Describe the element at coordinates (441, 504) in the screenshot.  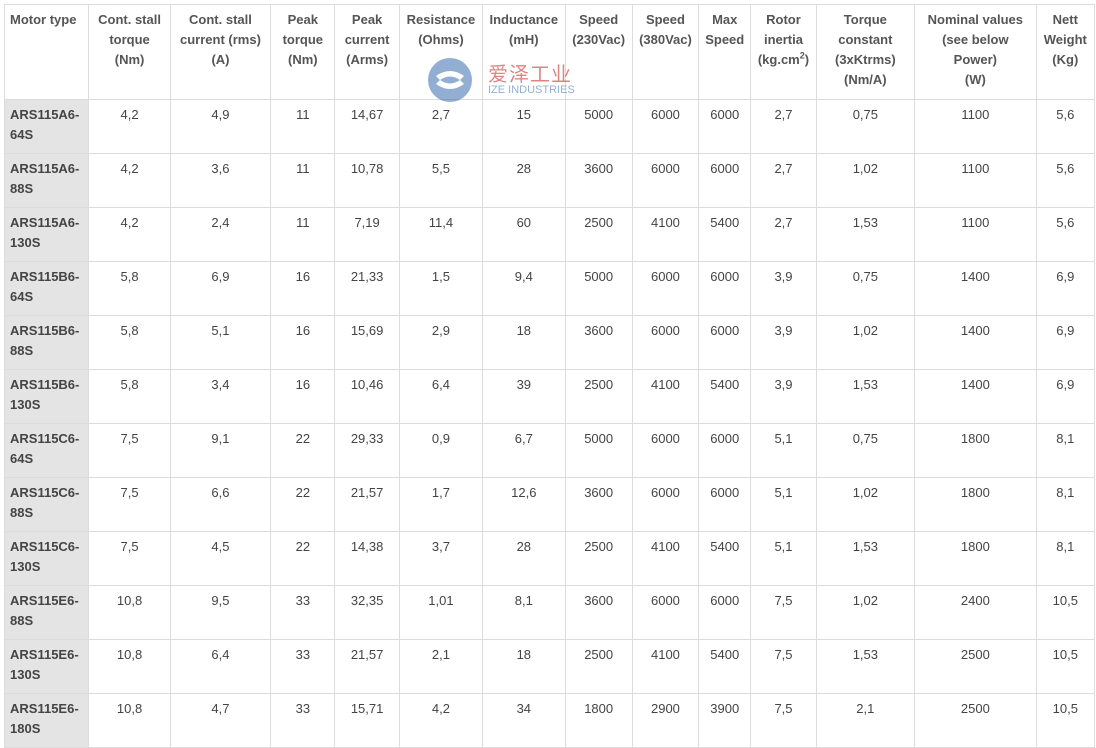
I see `value-cell: 1,7` at that location.